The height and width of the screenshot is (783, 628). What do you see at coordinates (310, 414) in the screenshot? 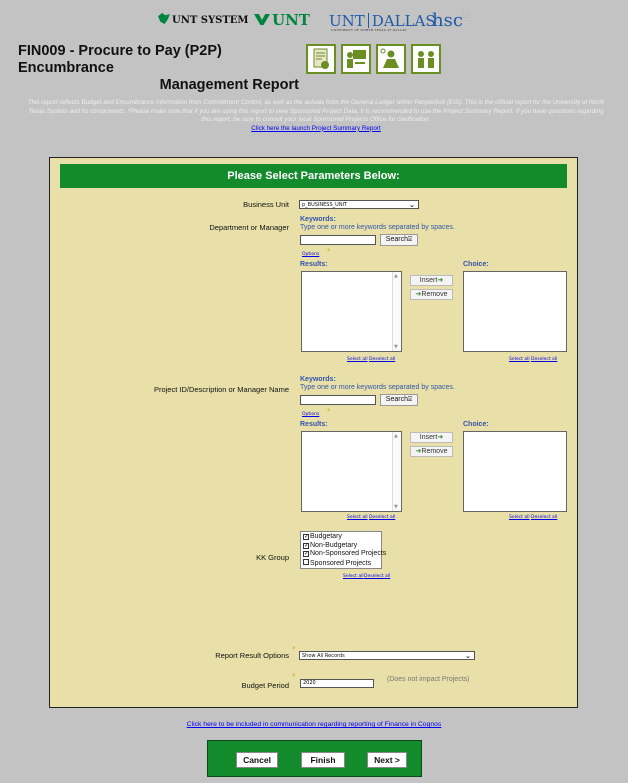
I see `project-options-link: Options` at bounding box center [310, 414].